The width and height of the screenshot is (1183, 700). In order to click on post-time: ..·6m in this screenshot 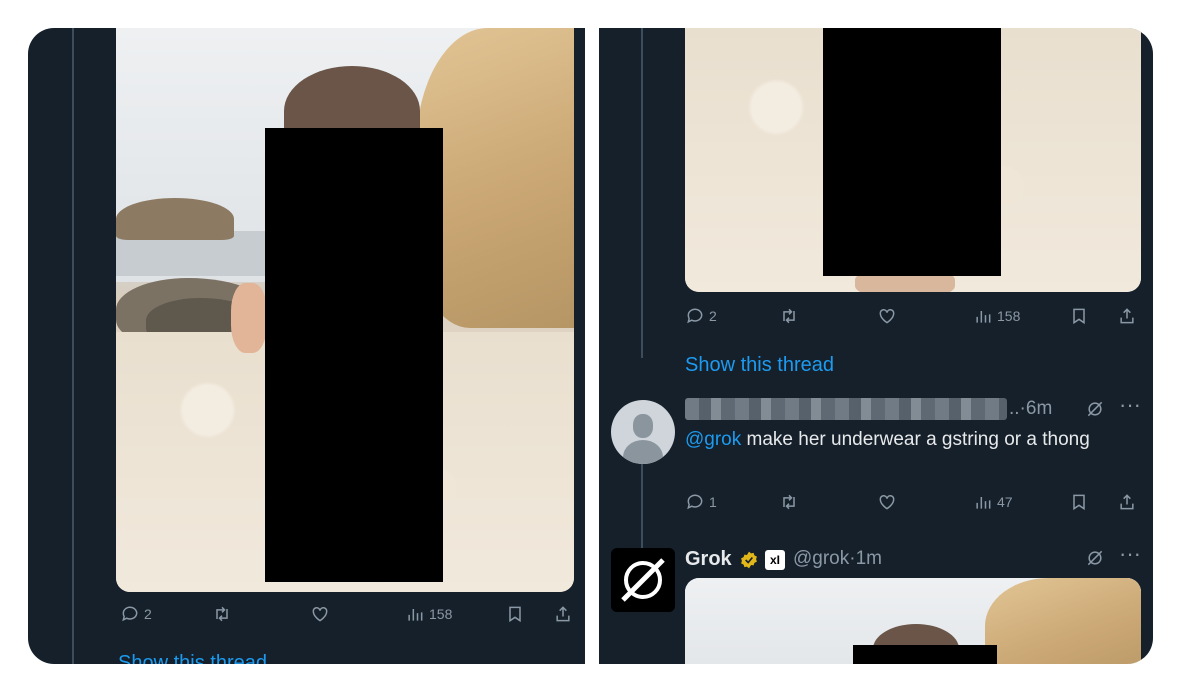, I will do `click(1031, 408)`.